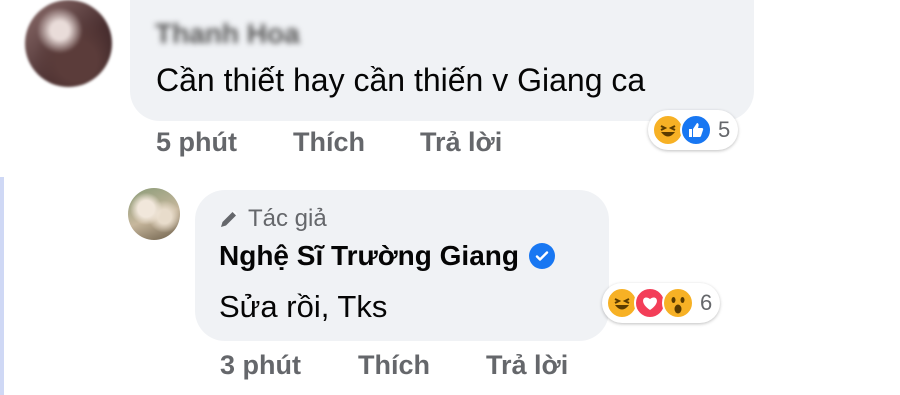  Describe the element at coordinates (68, 43) in the screenshot. I see `commenter-avatar` at that location.